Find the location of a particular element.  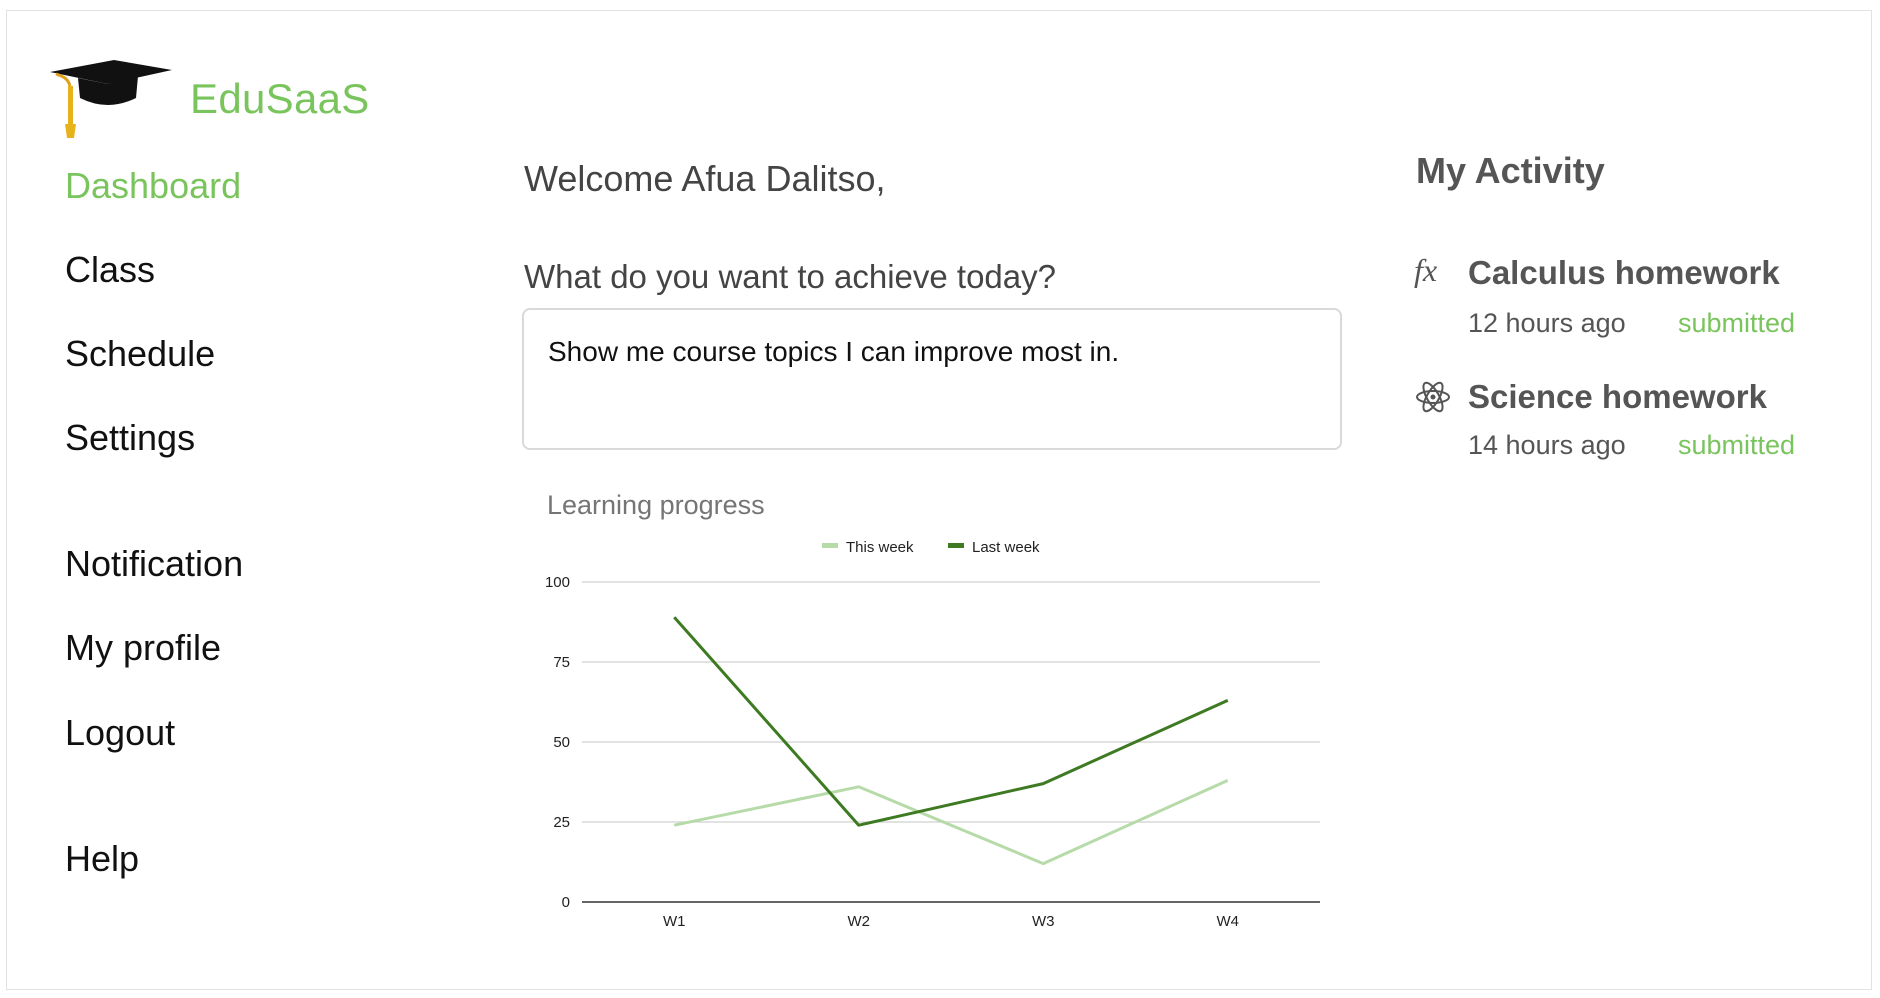

activity-item-time: 14 hours ago is located at coordinates (1547, 445).